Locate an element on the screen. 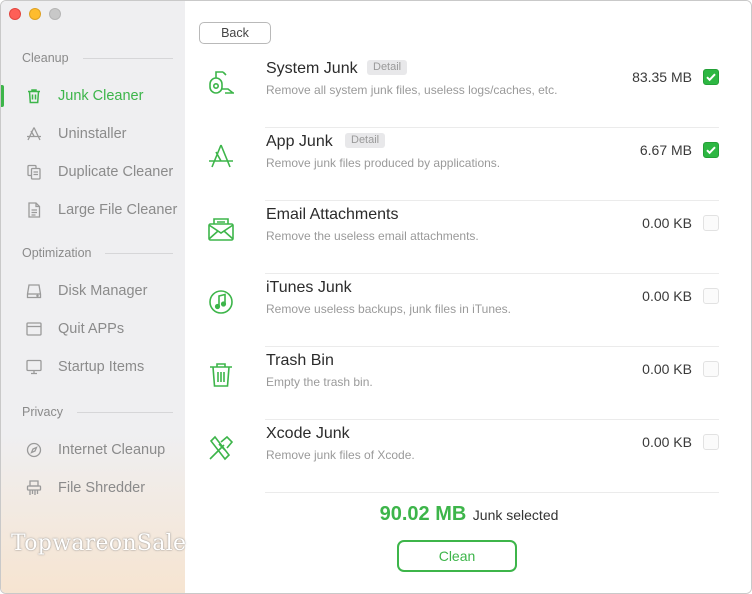  sidebar-item-quit-apps: Quit APPs is located at coordinates (93, 329).